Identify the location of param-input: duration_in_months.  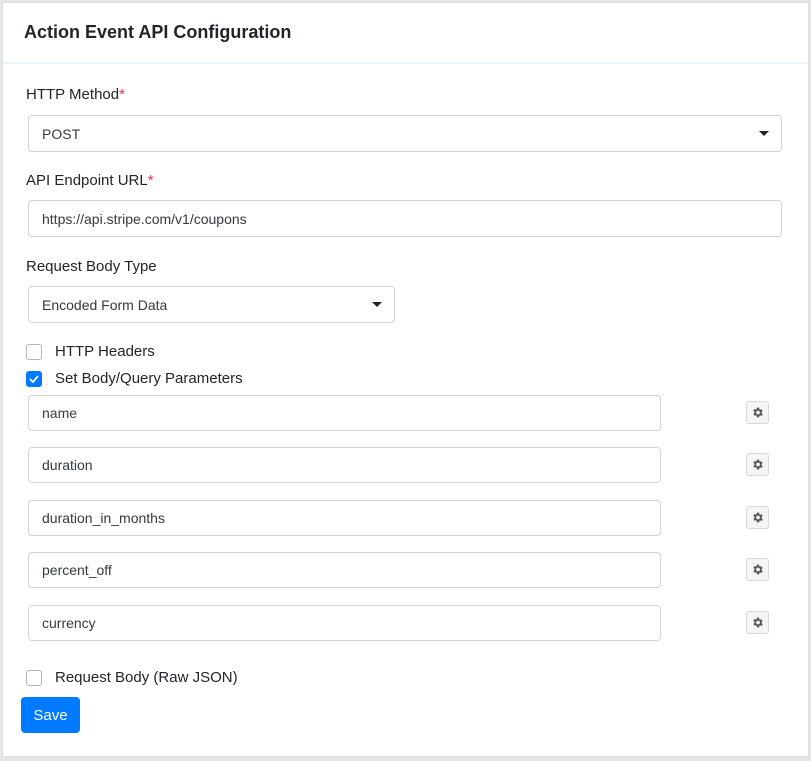
(344, 518).